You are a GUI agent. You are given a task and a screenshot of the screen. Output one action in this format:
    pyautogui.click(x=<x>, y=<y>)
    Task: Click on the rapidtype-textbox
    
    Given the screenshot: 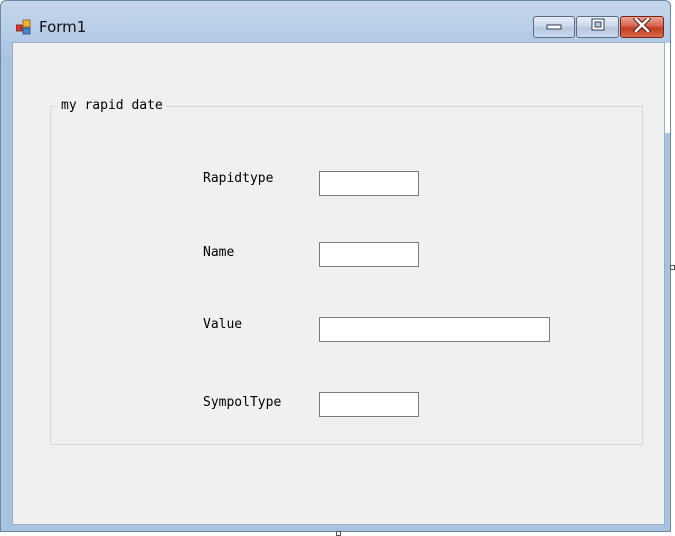 What is the action you would take?
    pyautogui.click(x=369, y=183)
    